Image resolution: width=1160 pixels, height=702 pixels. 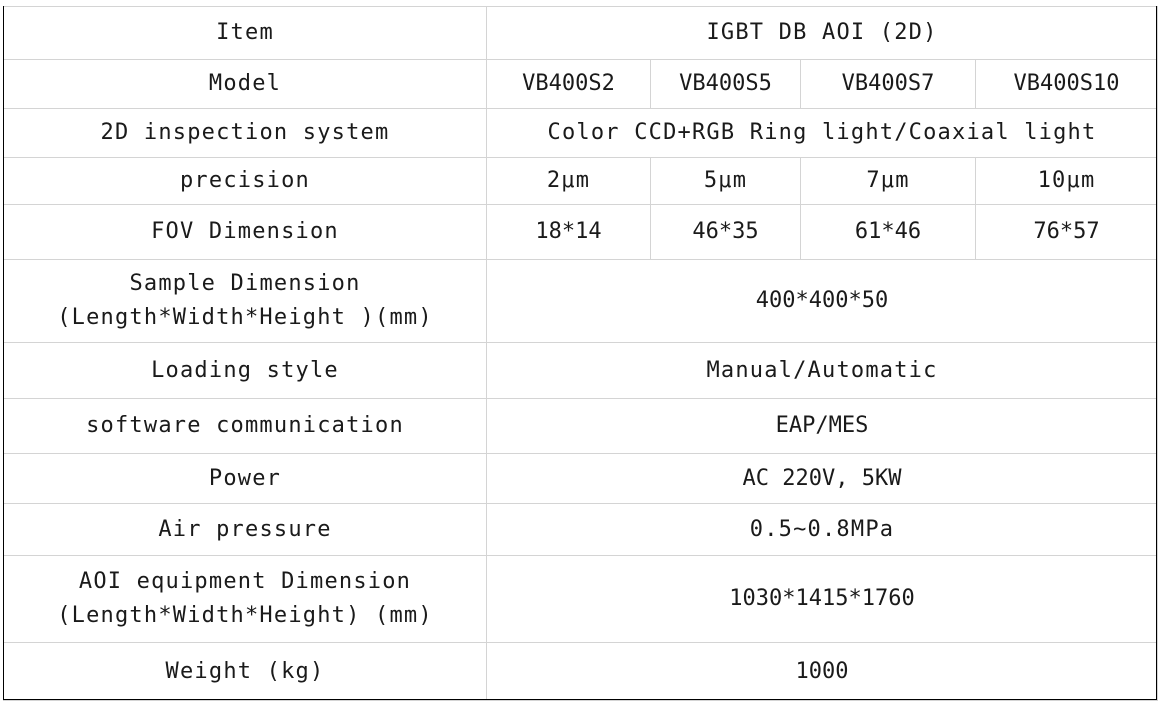 I want to click on row-label-inspection-system: 2D inspection system, so click(x=245, y=133).